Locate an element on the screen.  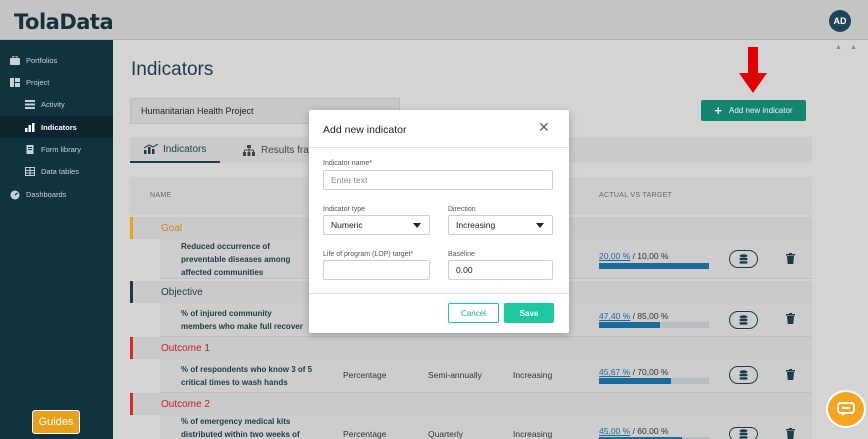
group-label: Objective is located at coordinates (182, 292).